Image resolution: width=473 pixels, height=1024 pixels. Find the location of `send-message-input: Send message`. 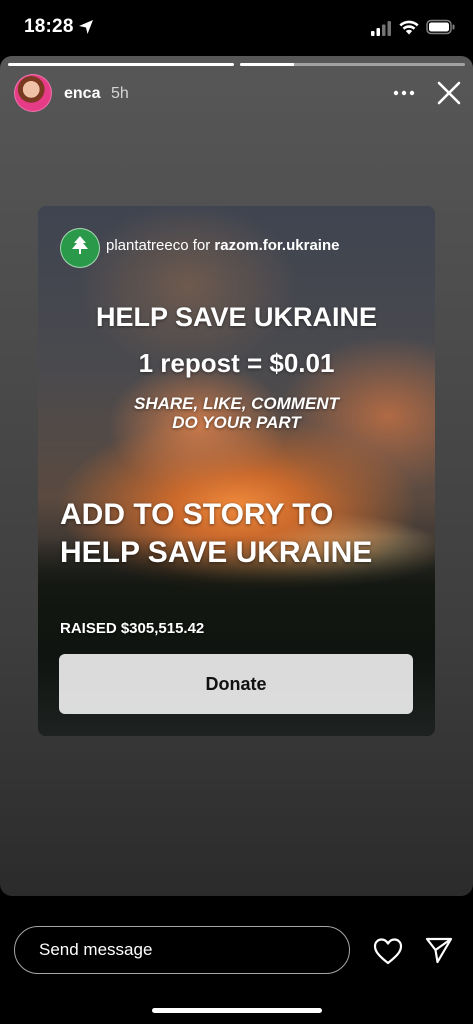

send-message-input: Send message is located at coordinates (182, 950).